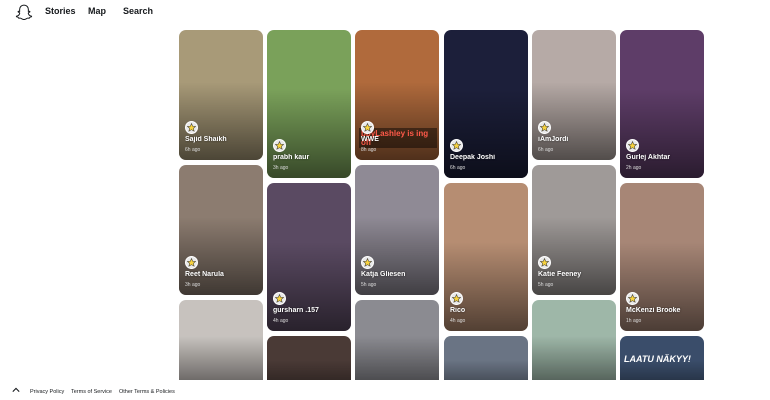  I want to click on story-card: Rico 4h ago, so click(486, 257).